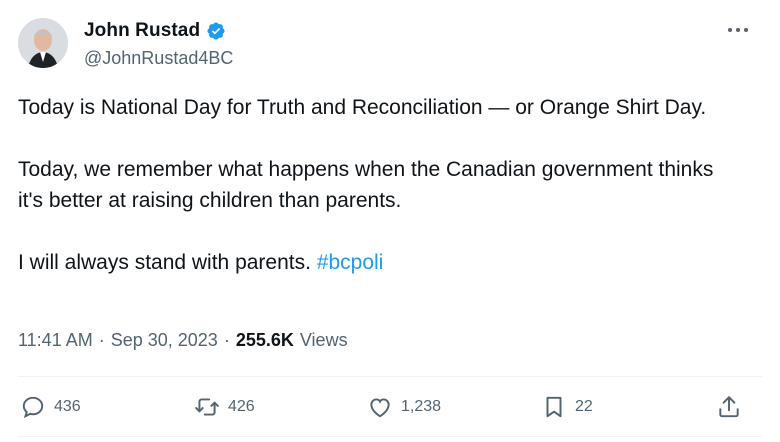 The height and width of the screenshot is (442, 780). What do you see at coordinates (33, 407) in the screenshot?
I see `reply-icon` at bounding box center [33, 407].